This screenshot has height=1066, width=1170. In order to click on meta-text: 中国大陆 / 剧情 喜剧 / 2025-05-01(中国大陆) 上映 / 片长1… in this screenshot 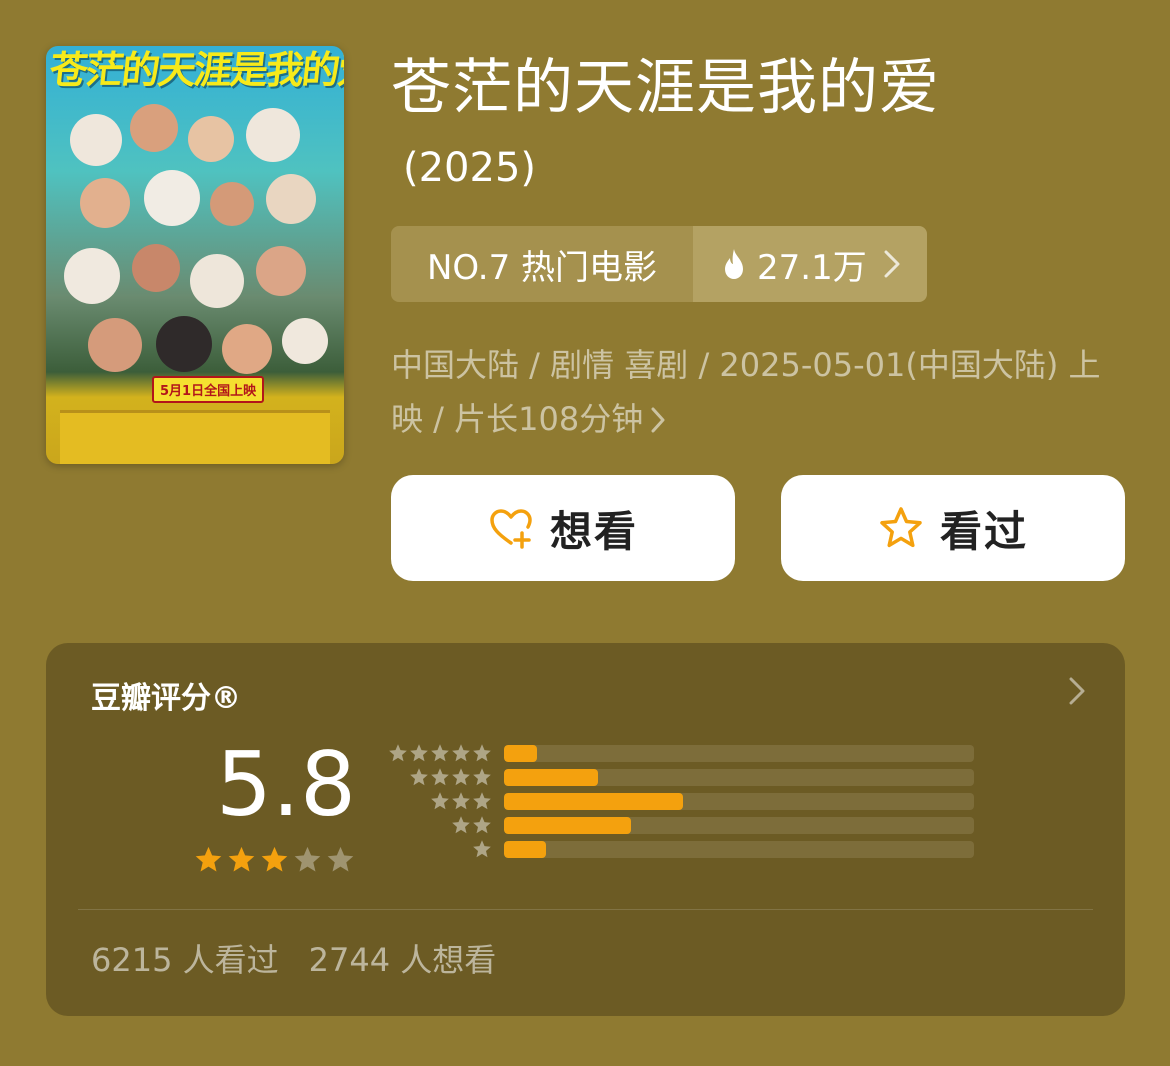, I will do `click(746, 392)`.